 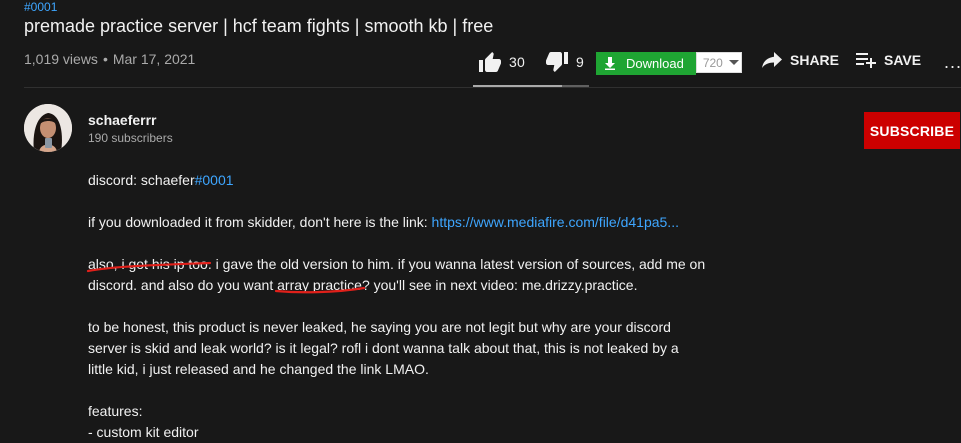 I want to click on thumbs-down-icon, so click(x=557, y=62).